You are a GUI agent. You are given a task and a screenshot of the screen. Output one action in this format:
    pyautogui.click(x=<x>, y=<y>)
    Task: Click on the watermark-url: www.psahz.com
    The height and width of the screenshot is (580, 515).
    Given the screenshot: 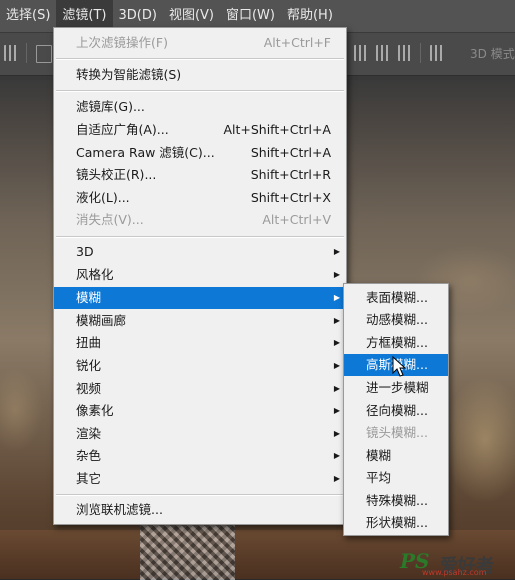 What is the action you would take?
    pyautogui.click(x=454, y=572)
    